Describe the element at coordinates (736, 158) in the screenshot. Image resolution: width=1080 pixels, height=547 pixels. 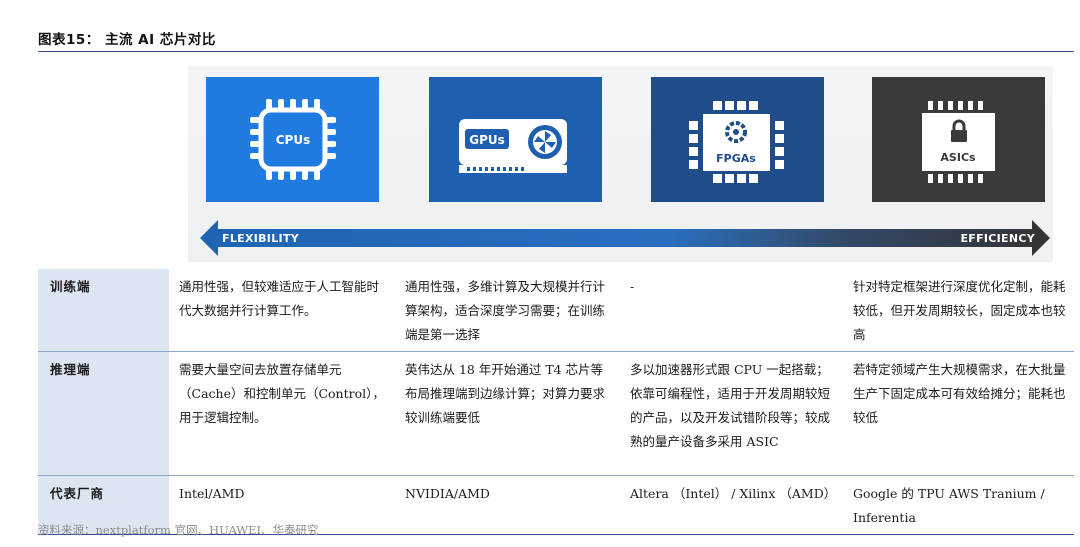
I see `chip-label-fpgas: FPGAs` at that location.